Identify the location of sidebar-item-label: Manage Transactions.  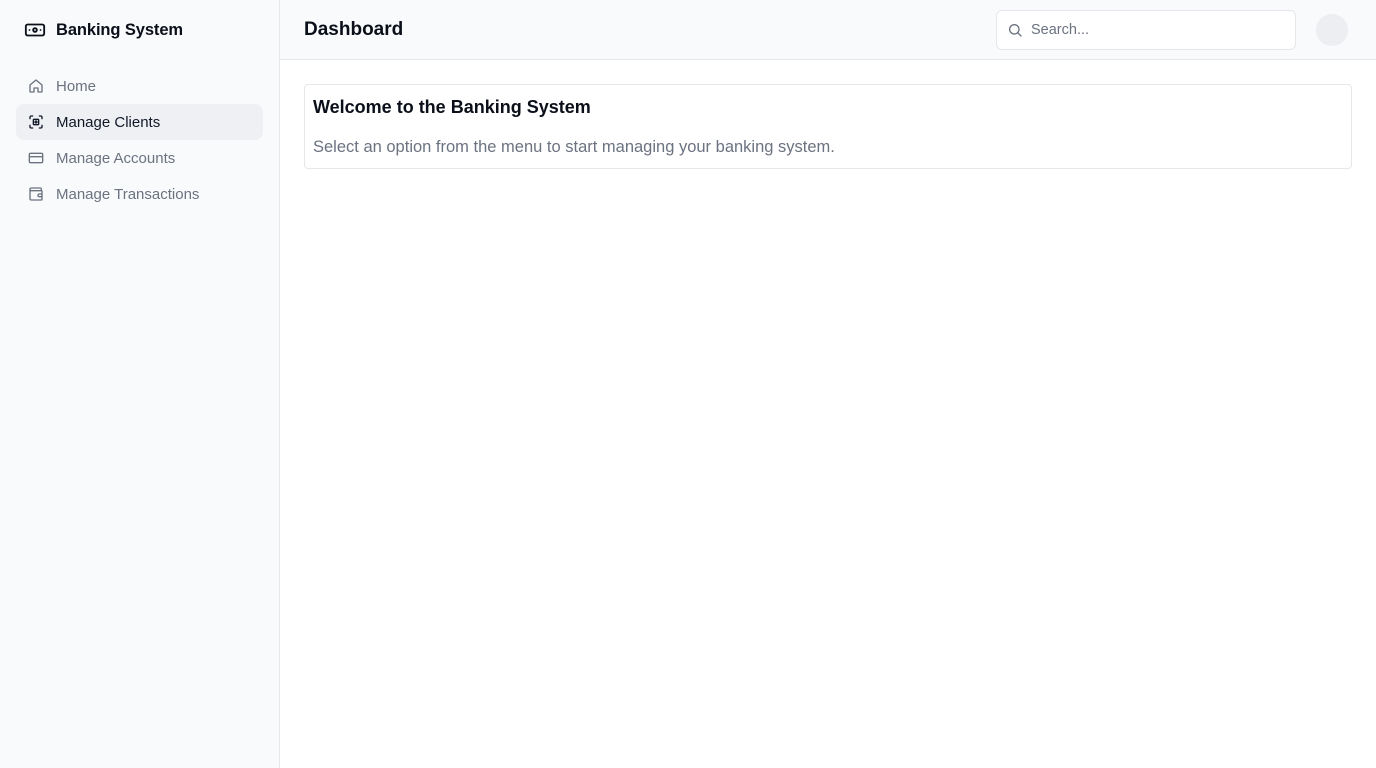
(128, 194).